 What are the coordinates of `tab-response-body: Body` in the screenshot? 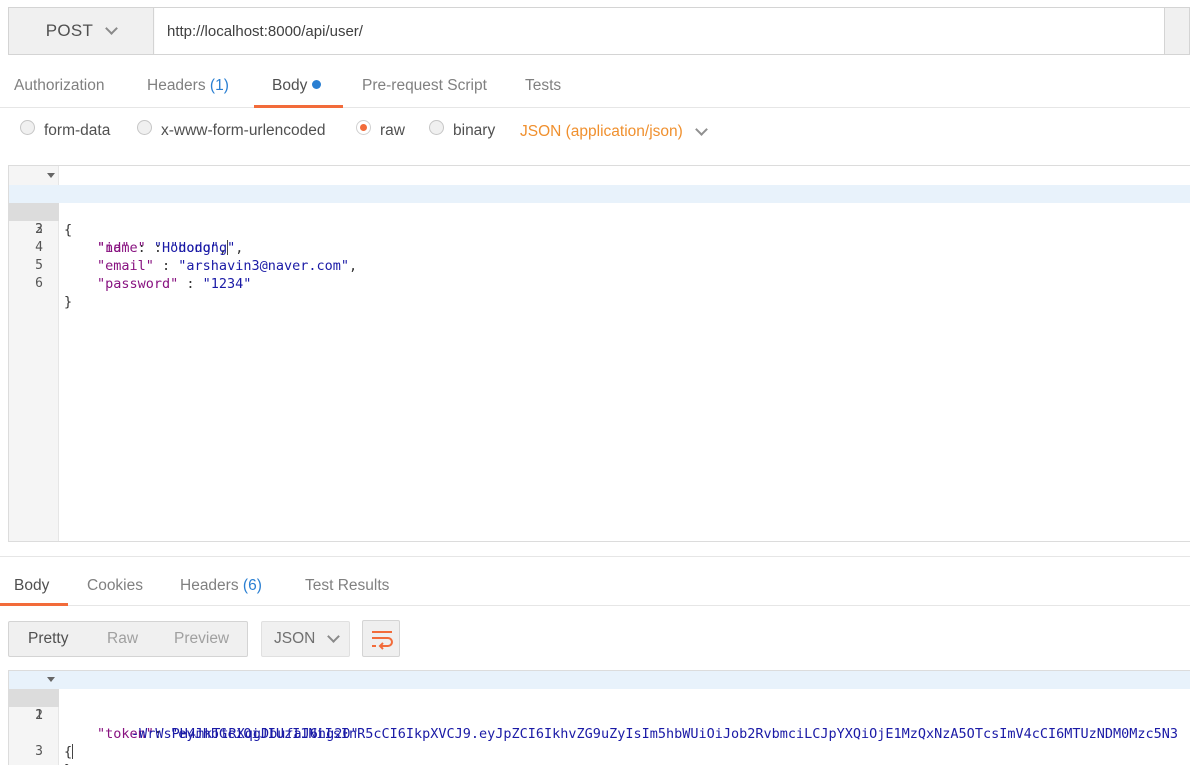 It's located at (34, 581).